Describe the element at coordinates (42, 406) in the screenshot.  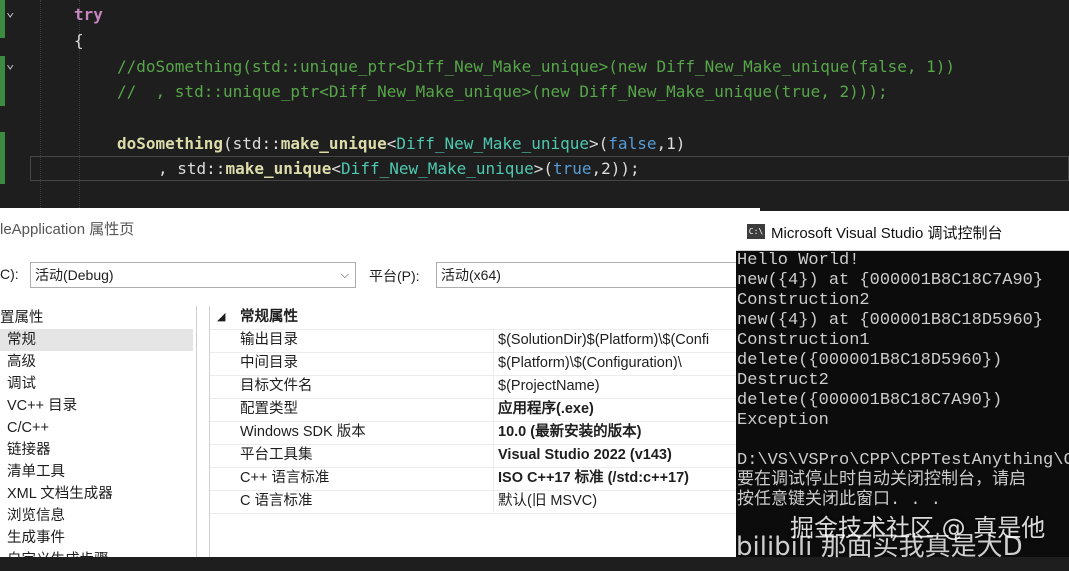
I see `tree-item-vc-directories: VC++ 目录` at that location.